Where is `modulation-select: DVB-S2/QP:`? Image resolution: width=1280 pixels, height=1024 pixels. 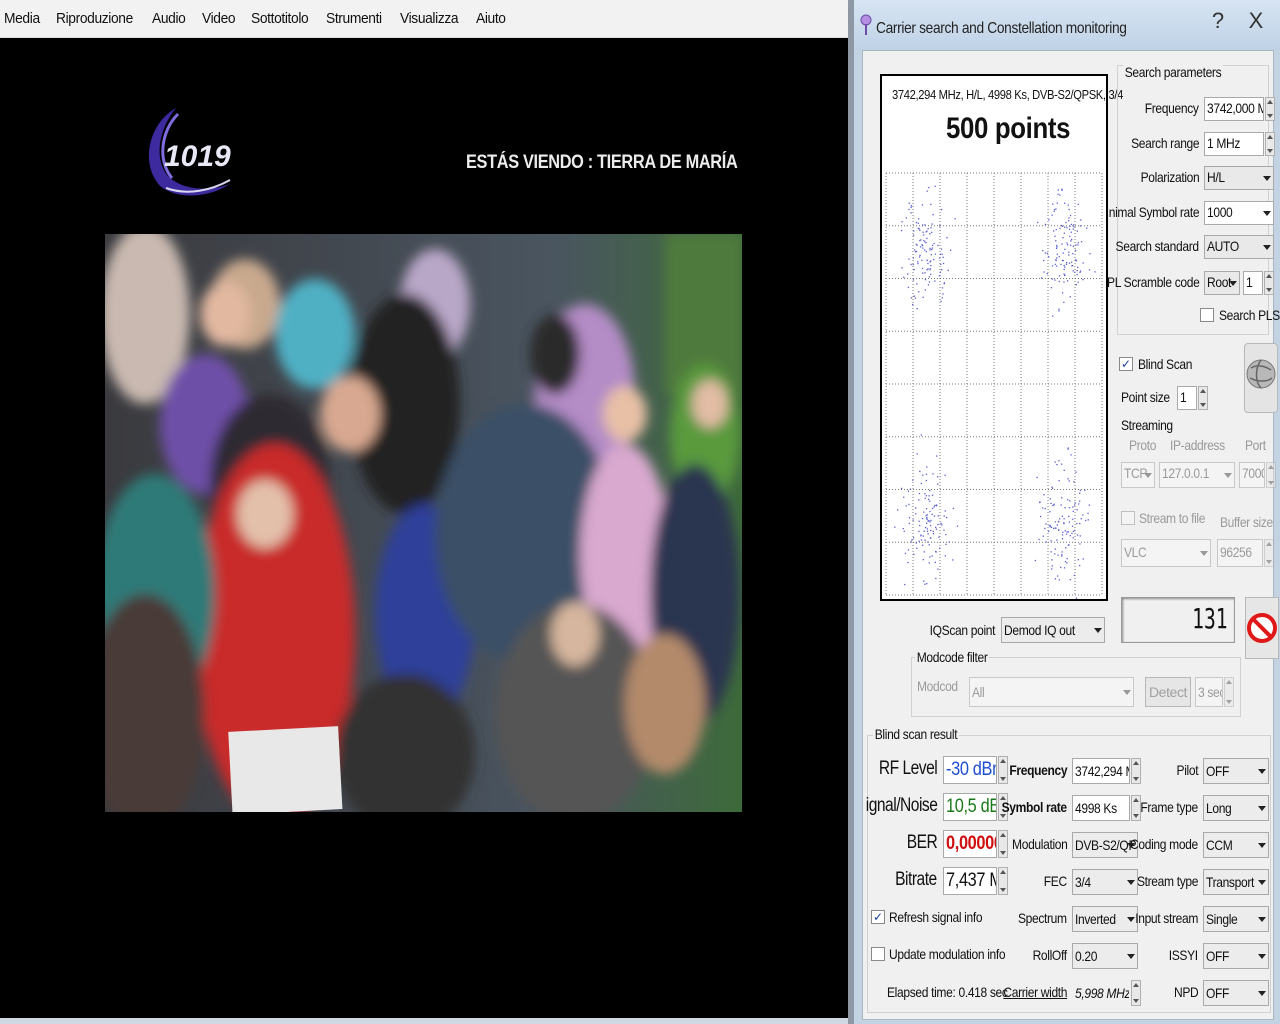
modulation-select: DVB-S2/QP: is located at coordinates (1105, 845).